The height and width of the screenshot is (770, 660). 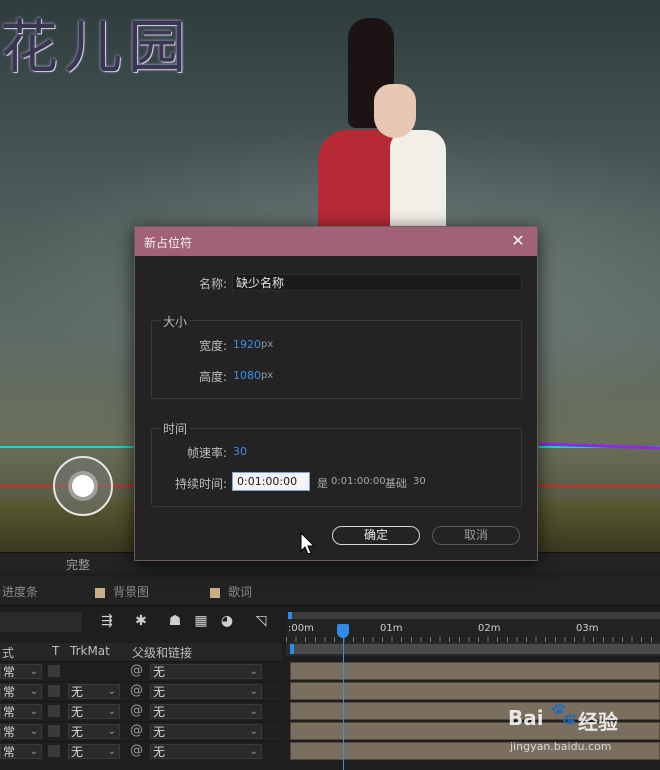 I want to click on layer-columns-header: 式 T TrkMat 父级和链接, so click(x=141, y=652).